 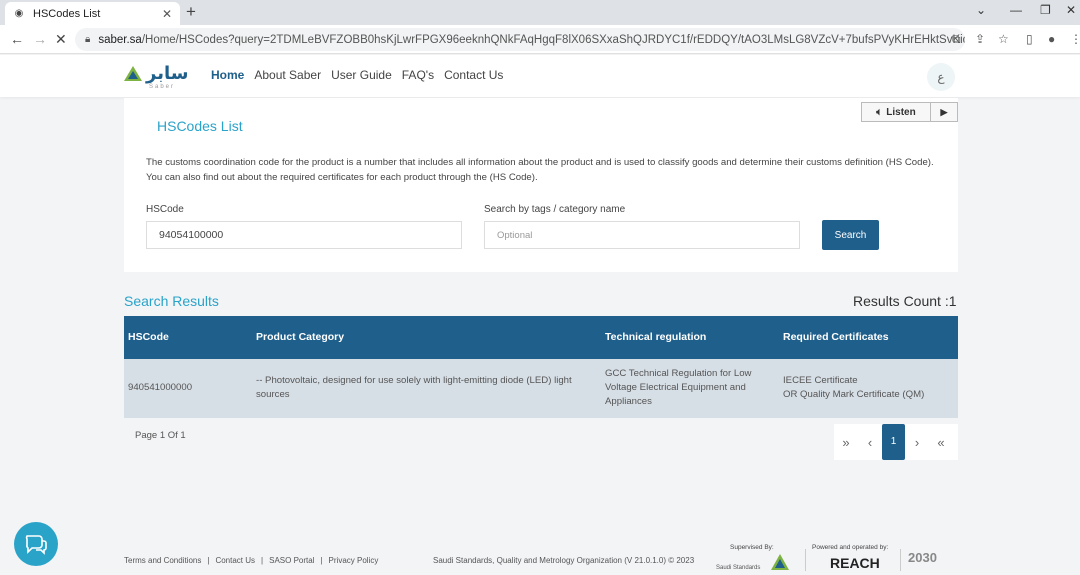 What do you see at coordinates (418, 75) in the screenshot?
I see `nav-faqs: FAQ's` at bounding box center [418, 75].